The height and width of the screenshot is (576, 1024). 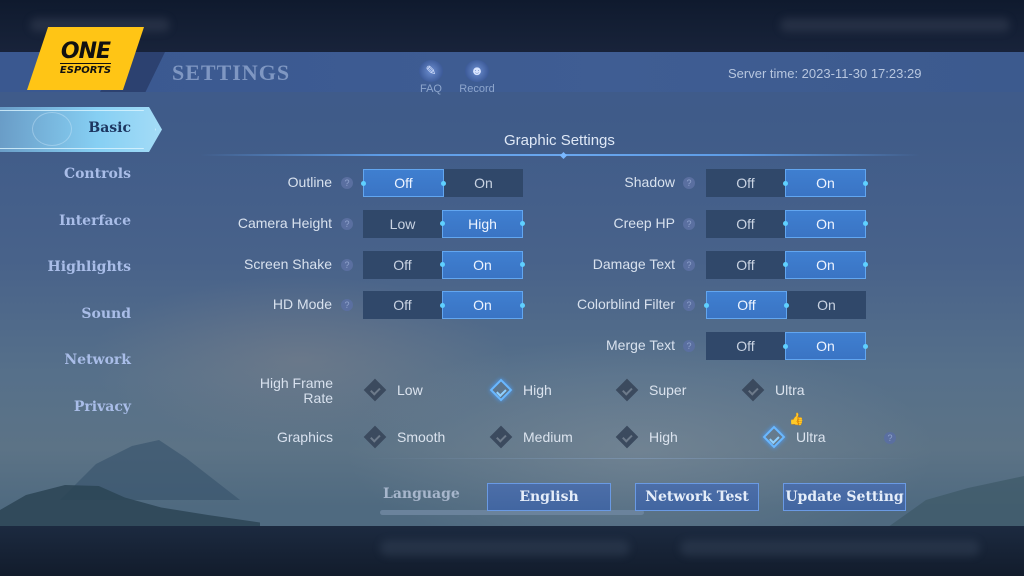 What do you see at coordinates (697, 497) in the screenshot?
I see `network-test-button: Network Test` at bounding box center [697, 497].